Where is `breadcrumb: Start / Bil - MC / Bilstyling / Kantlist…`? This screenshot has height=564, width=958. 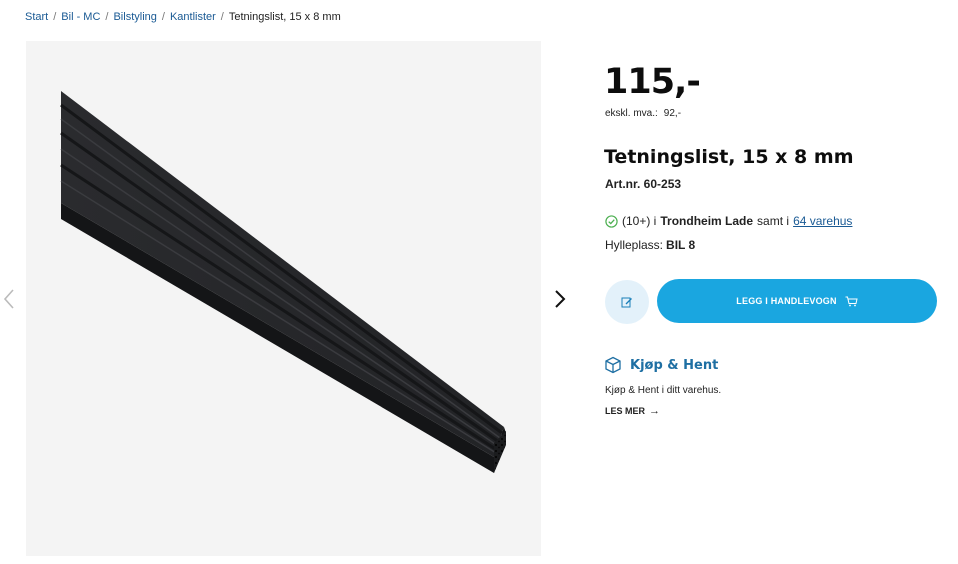
breadcrumb: Start / Bil - MC / Bilstyling / Kantlist… is located at coordinates (183, 17).